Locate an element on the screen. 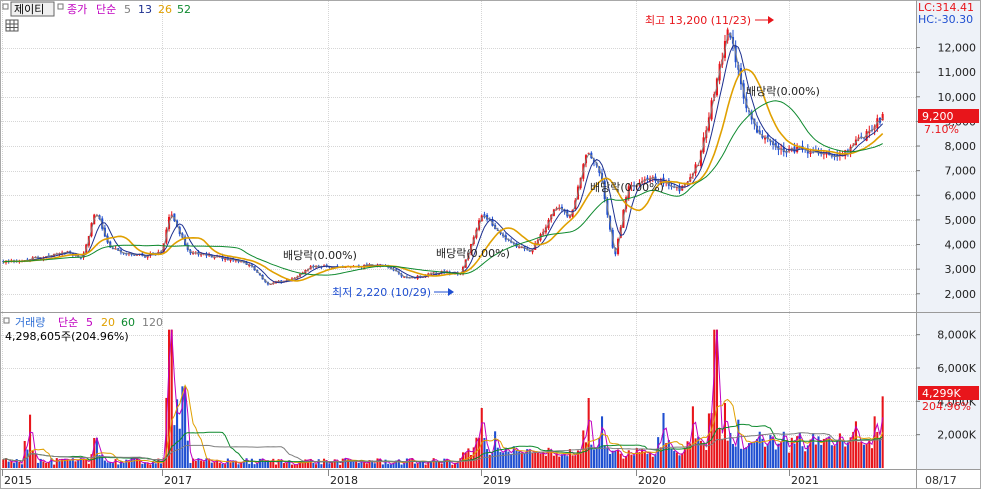 This screenshot has width=981, height=489. price-tick-label: 8,000 is located at coordinates (961, 146).